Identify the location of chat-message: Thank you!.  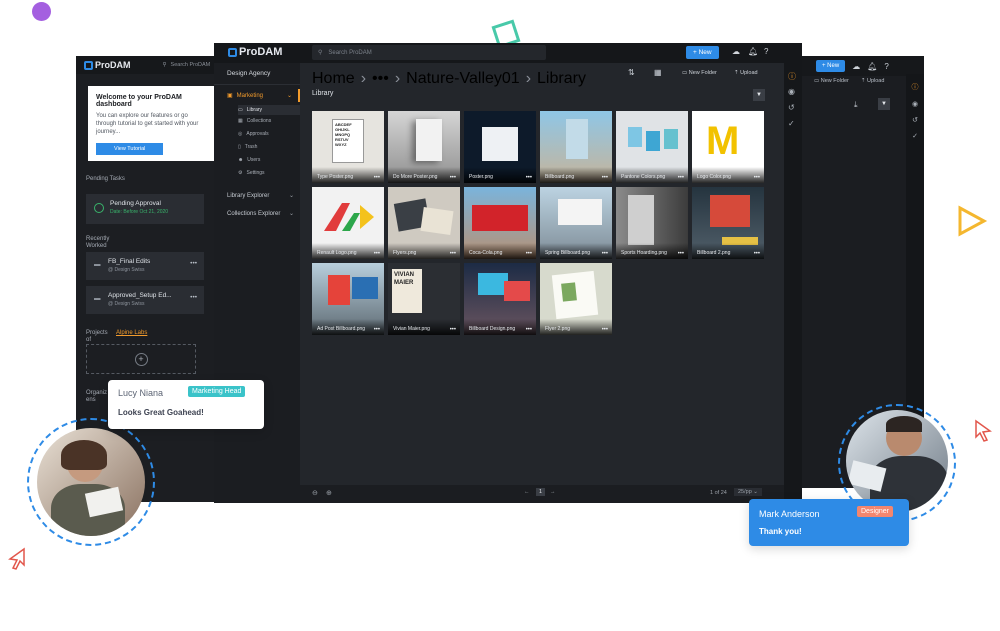
(780, 531).